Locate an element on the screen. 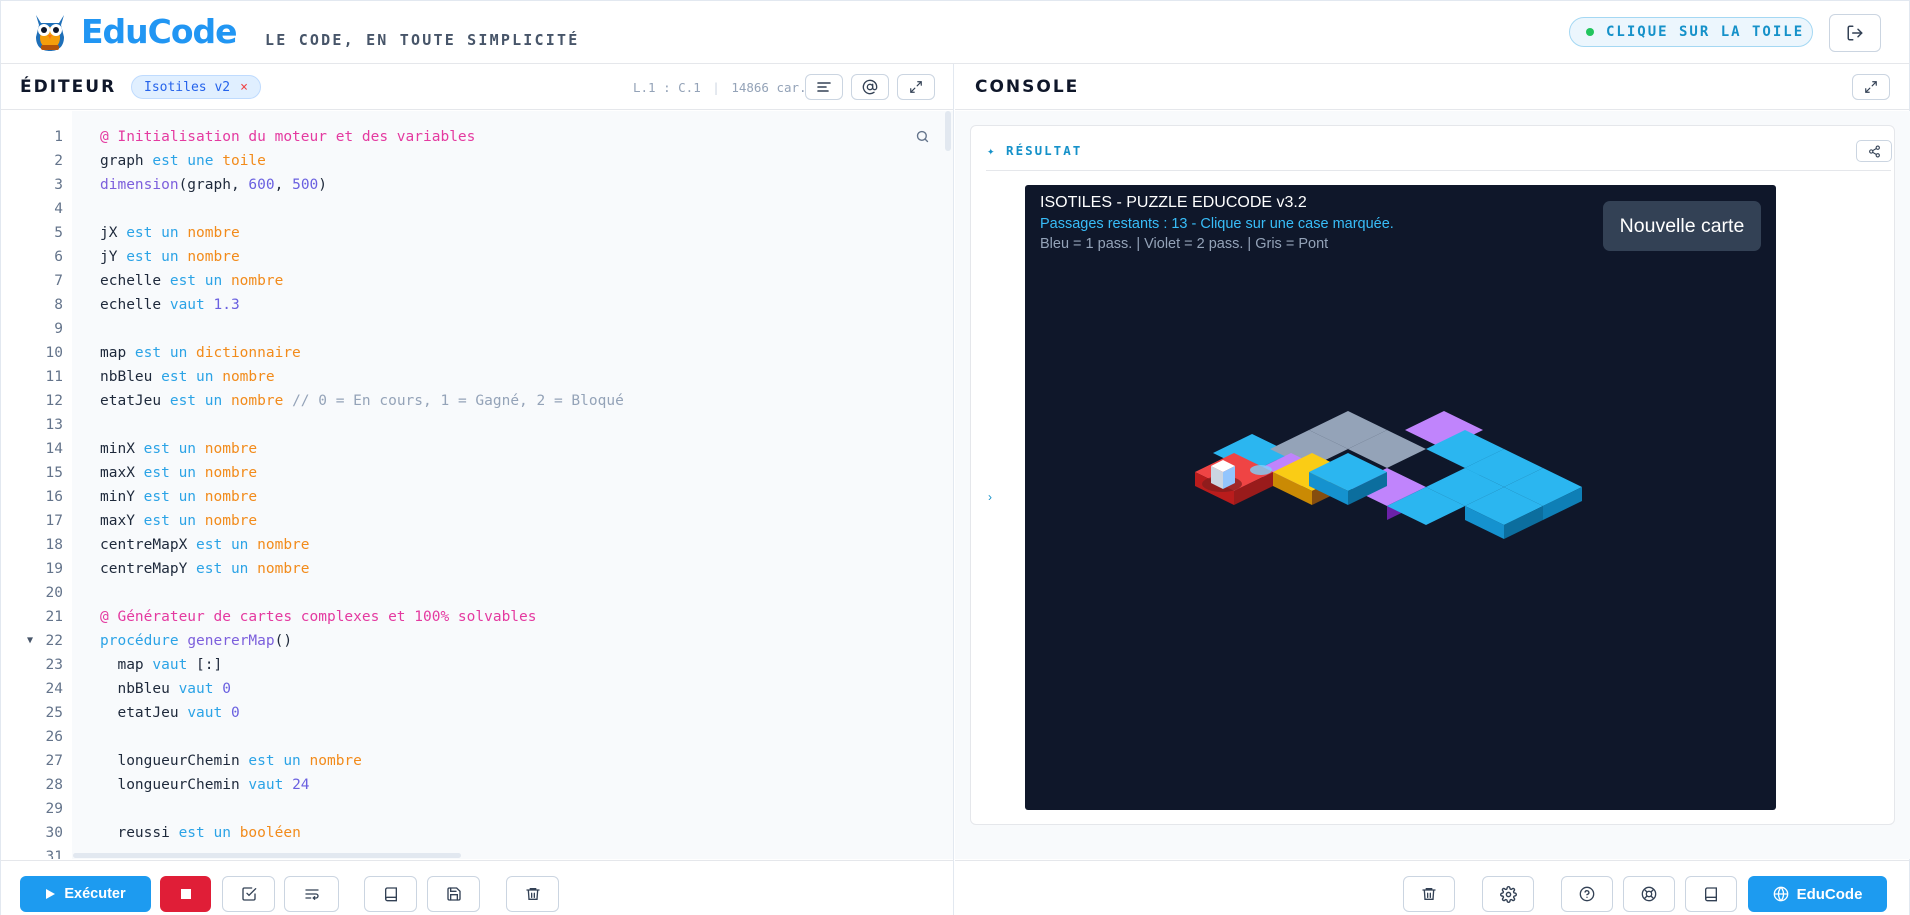 The width and height of the screenshot is (1910, 915). code-token: 500 is located at coordinates (305, 185).